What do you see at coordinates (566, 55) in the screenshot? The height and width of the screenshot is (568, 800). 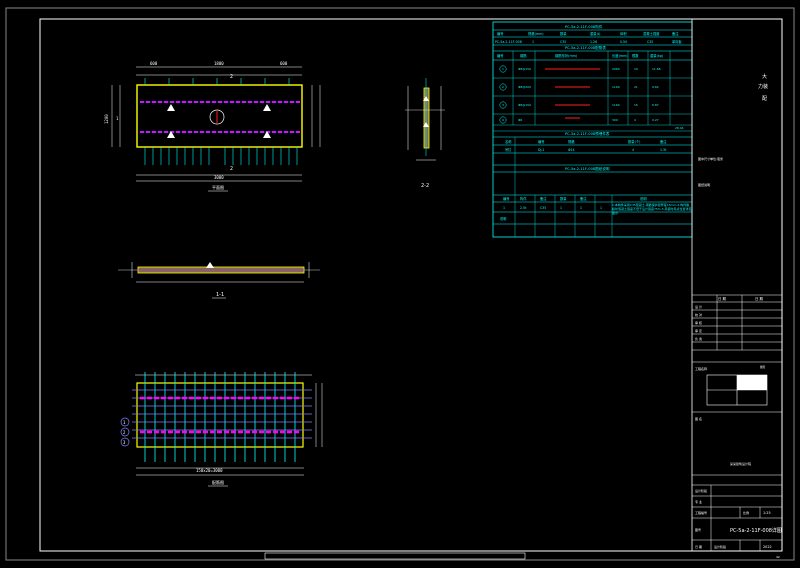 I see `t2-h2: 钢筋形状(mm)` at bounding box center [566, 55].